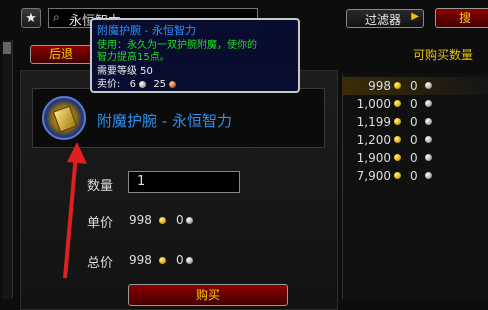 This screenshot has width=488, height=310. What do you see at coordinates (56, 17) in the screenshot?
I see `search-icon: ⌕` at bounding box center [56, 17].